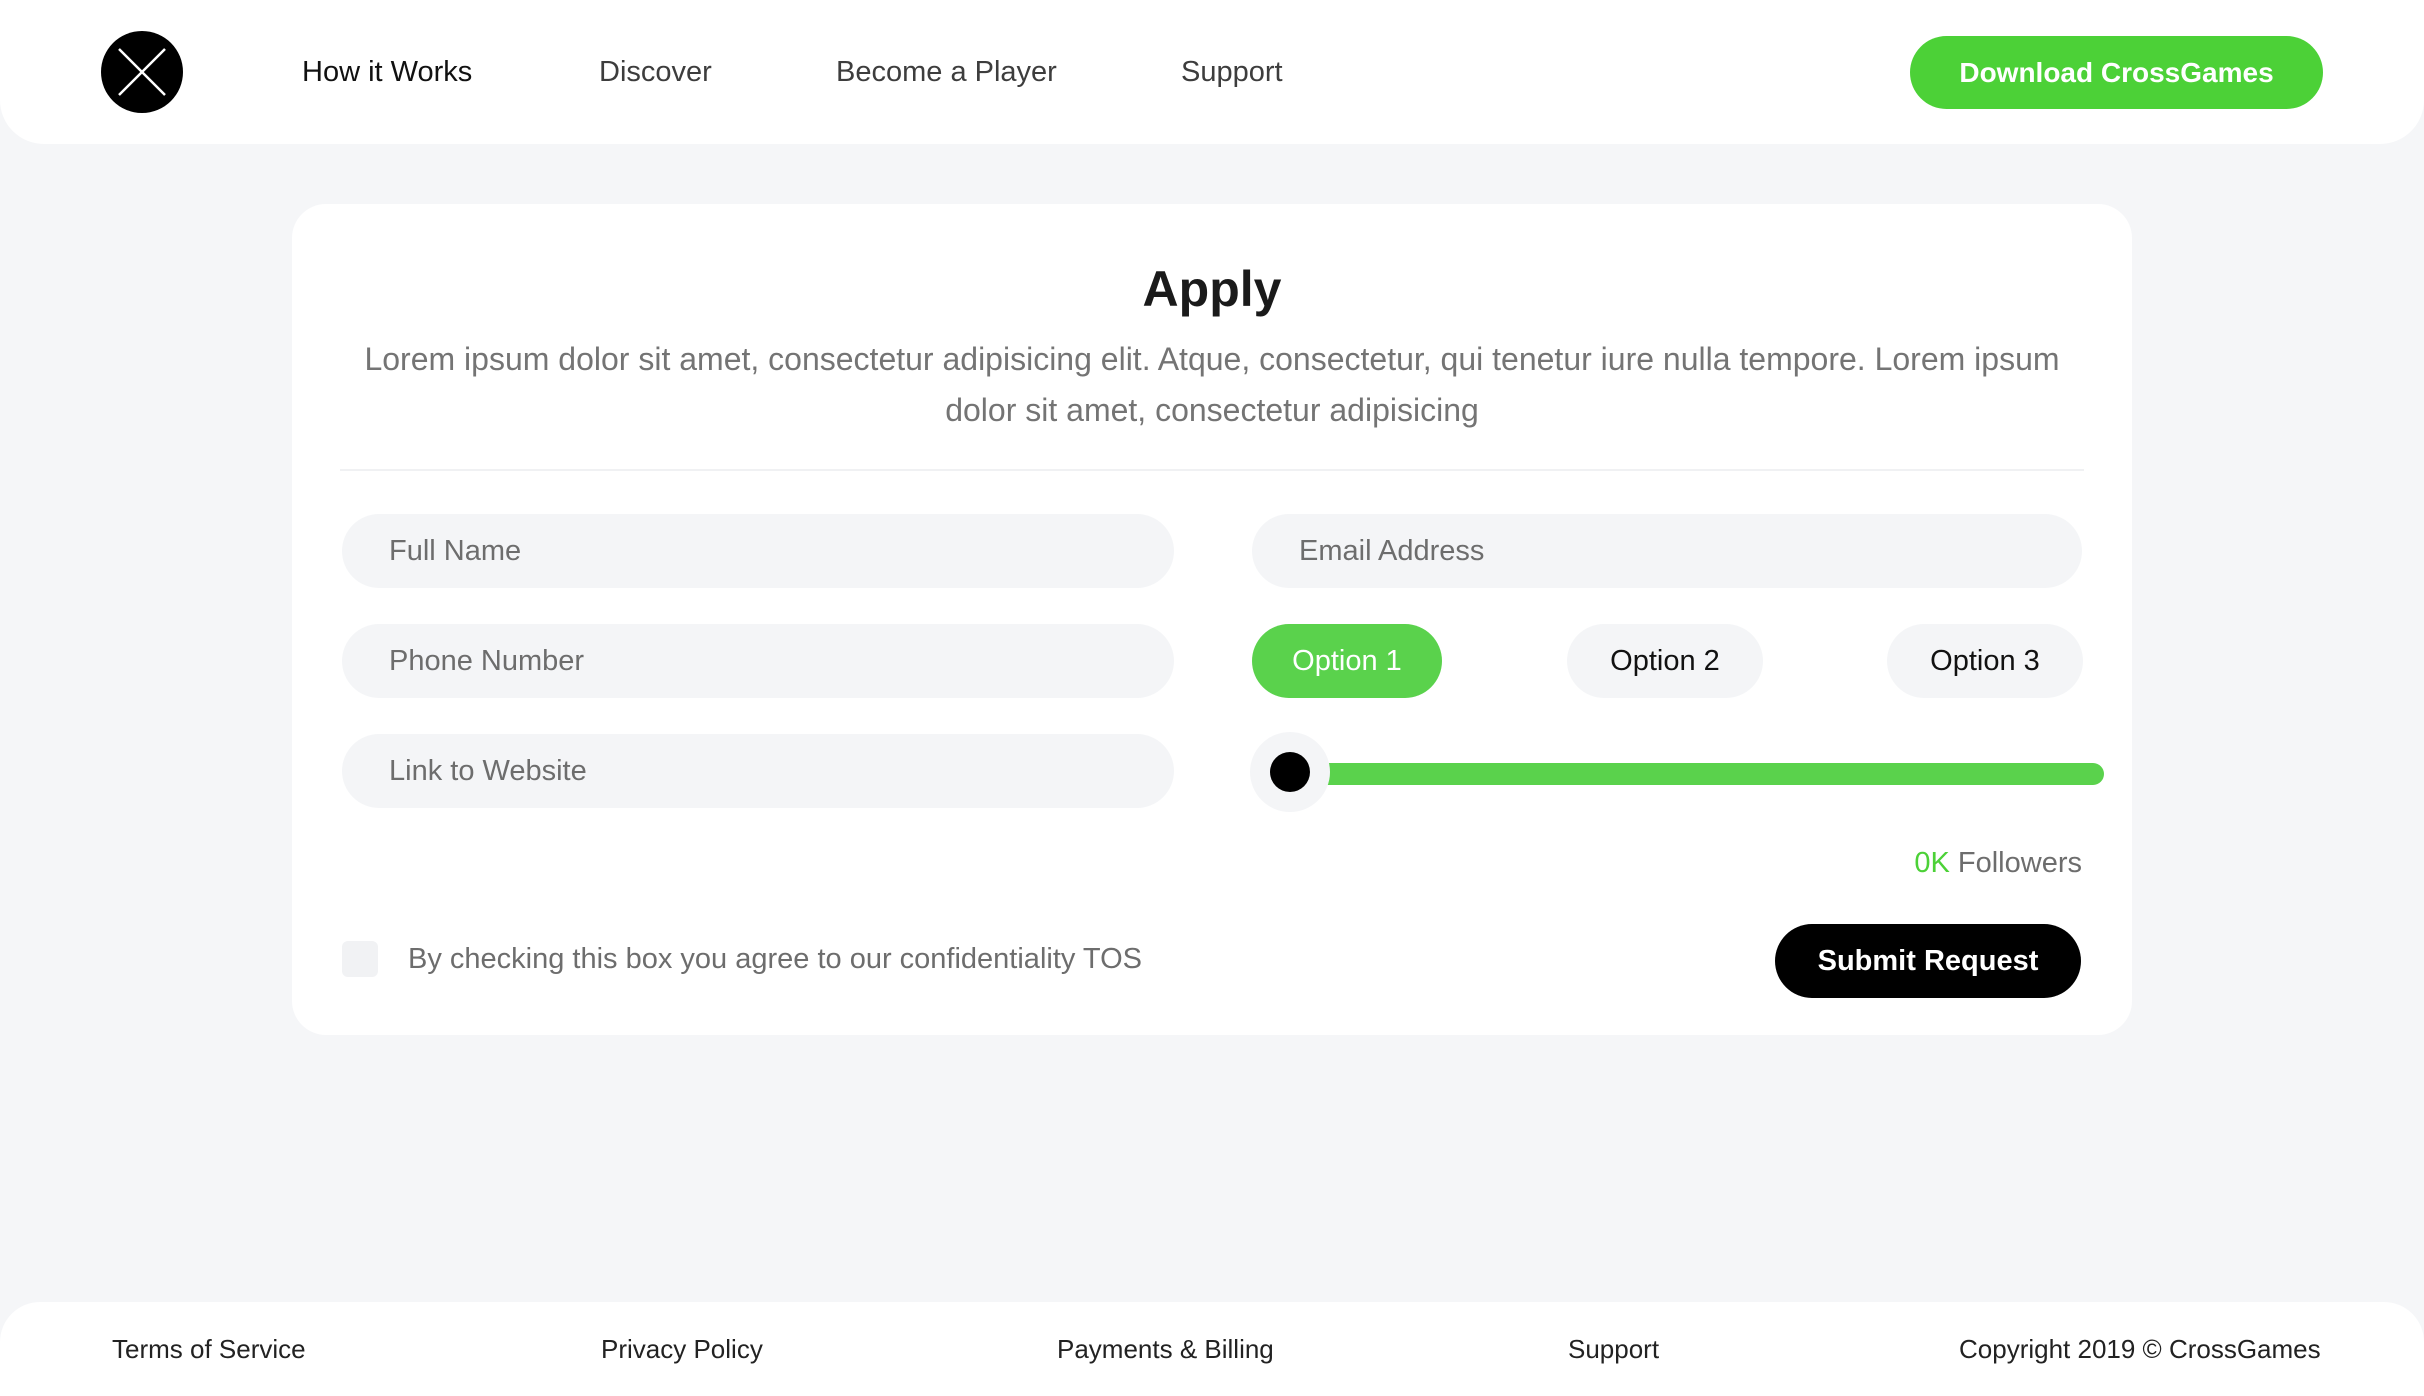 The height and width of the screenshot is (1396, 2424). What do you see at coordinates (758, 551) in the screenshot?
I see `full-name-input: Full Name` at bounding box center [758, 551].